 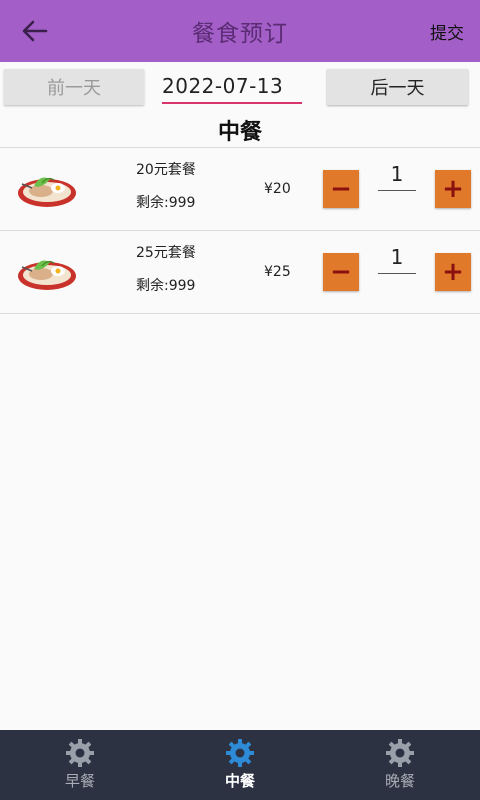 I want to click on back-button, so click(x=35, y=31).